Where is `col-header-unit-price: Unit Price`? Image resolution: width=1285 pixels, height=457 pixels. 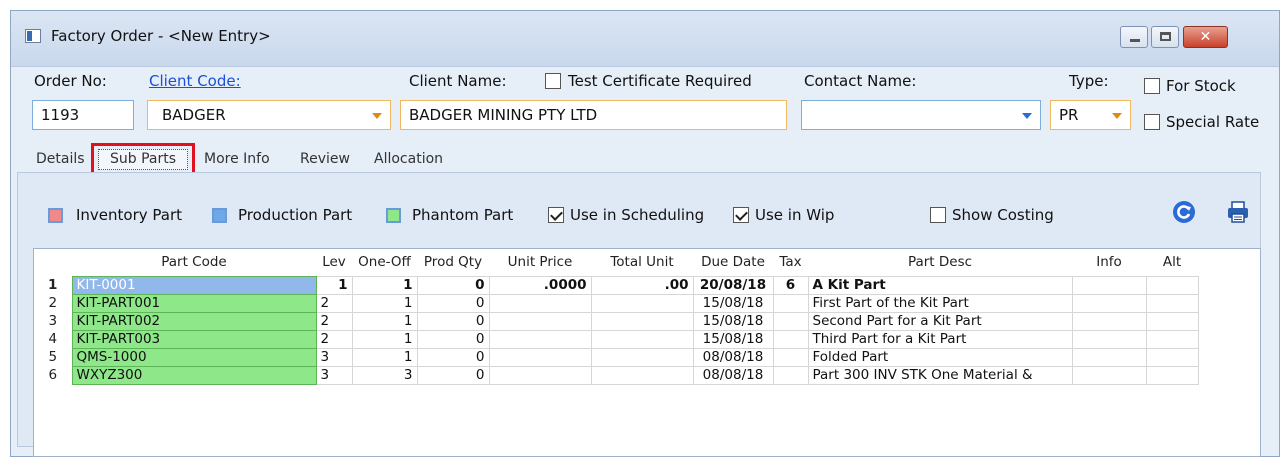
col-header-unit-price: Unit Price is located at coordinates (540, 262).